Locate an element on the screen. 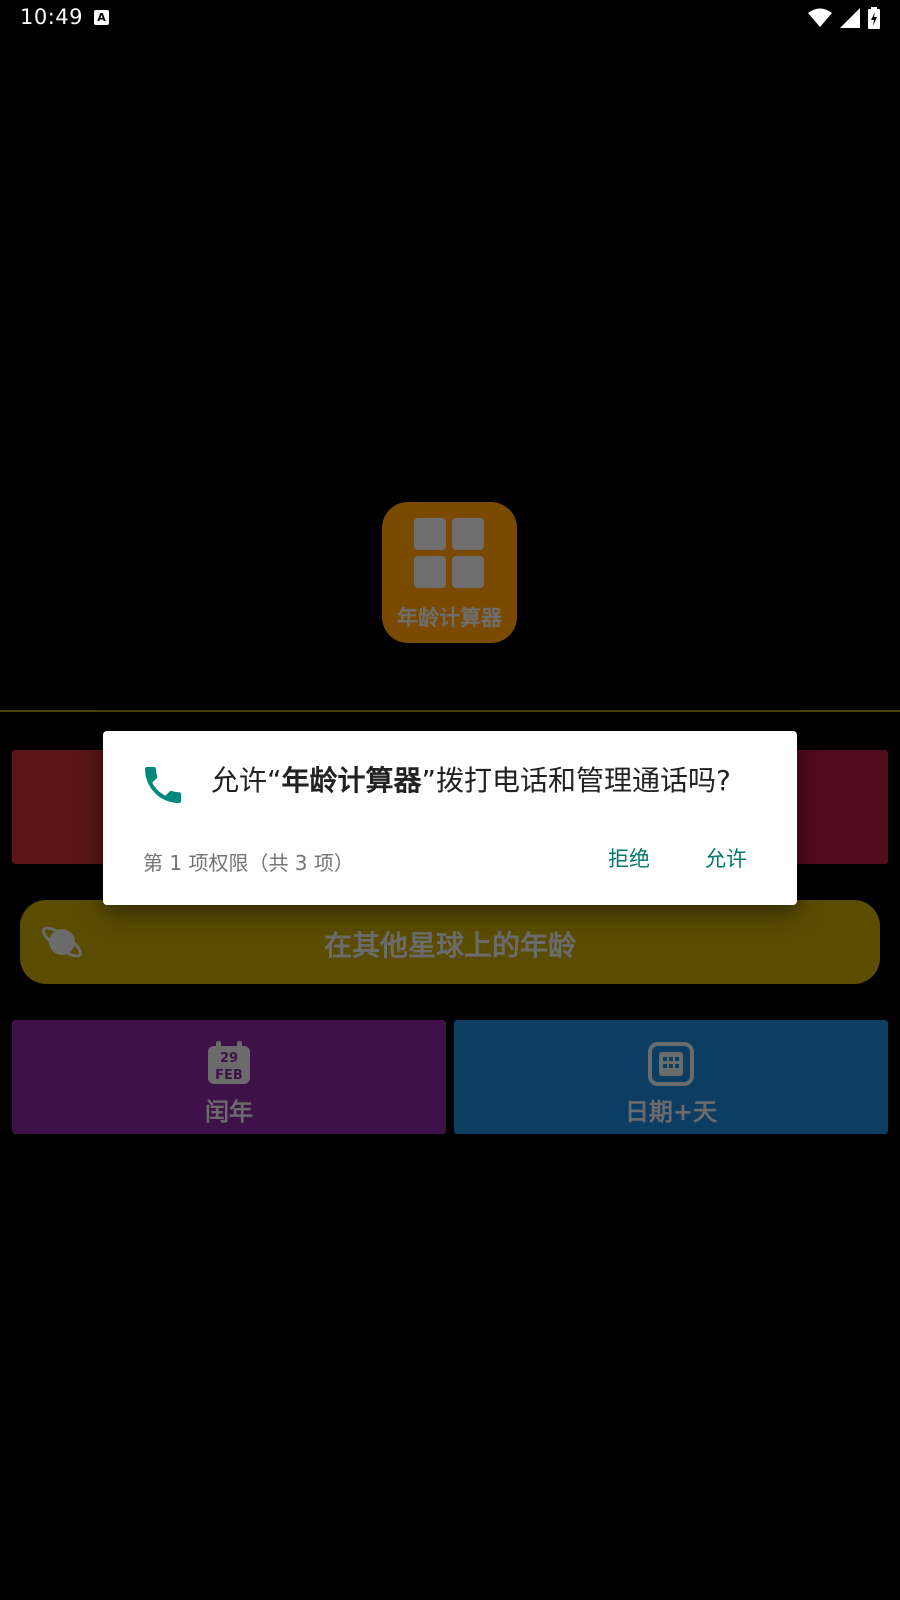  other-planets-age-label: 在其他星球上的年龄 is located at coordinates (449, 945).